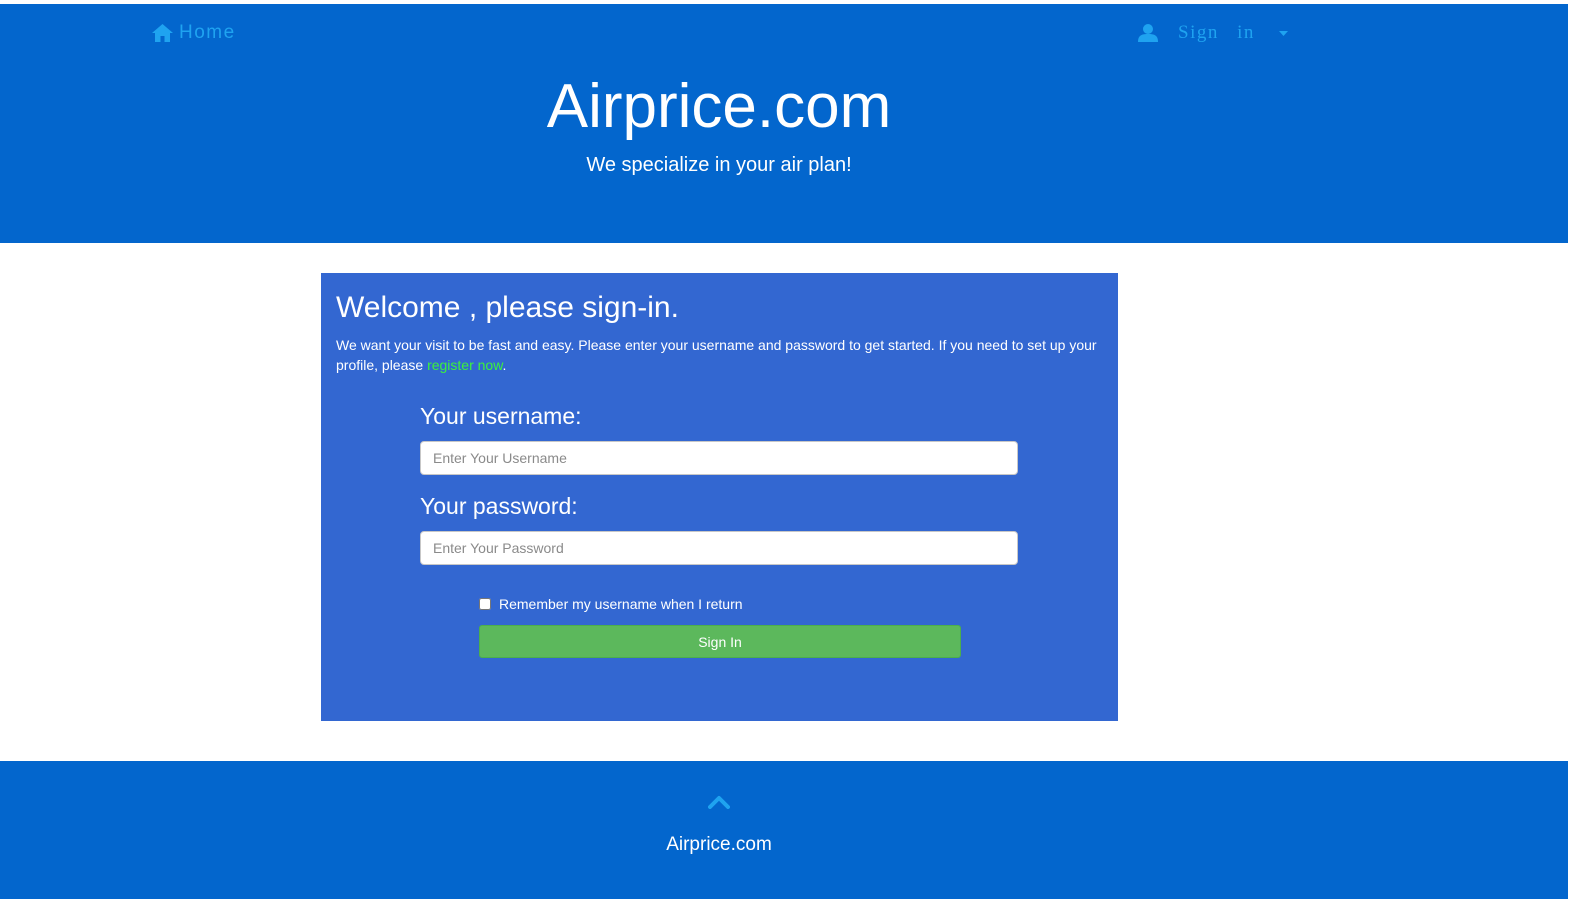  I want to click on user-icon, so click(1148, 33).